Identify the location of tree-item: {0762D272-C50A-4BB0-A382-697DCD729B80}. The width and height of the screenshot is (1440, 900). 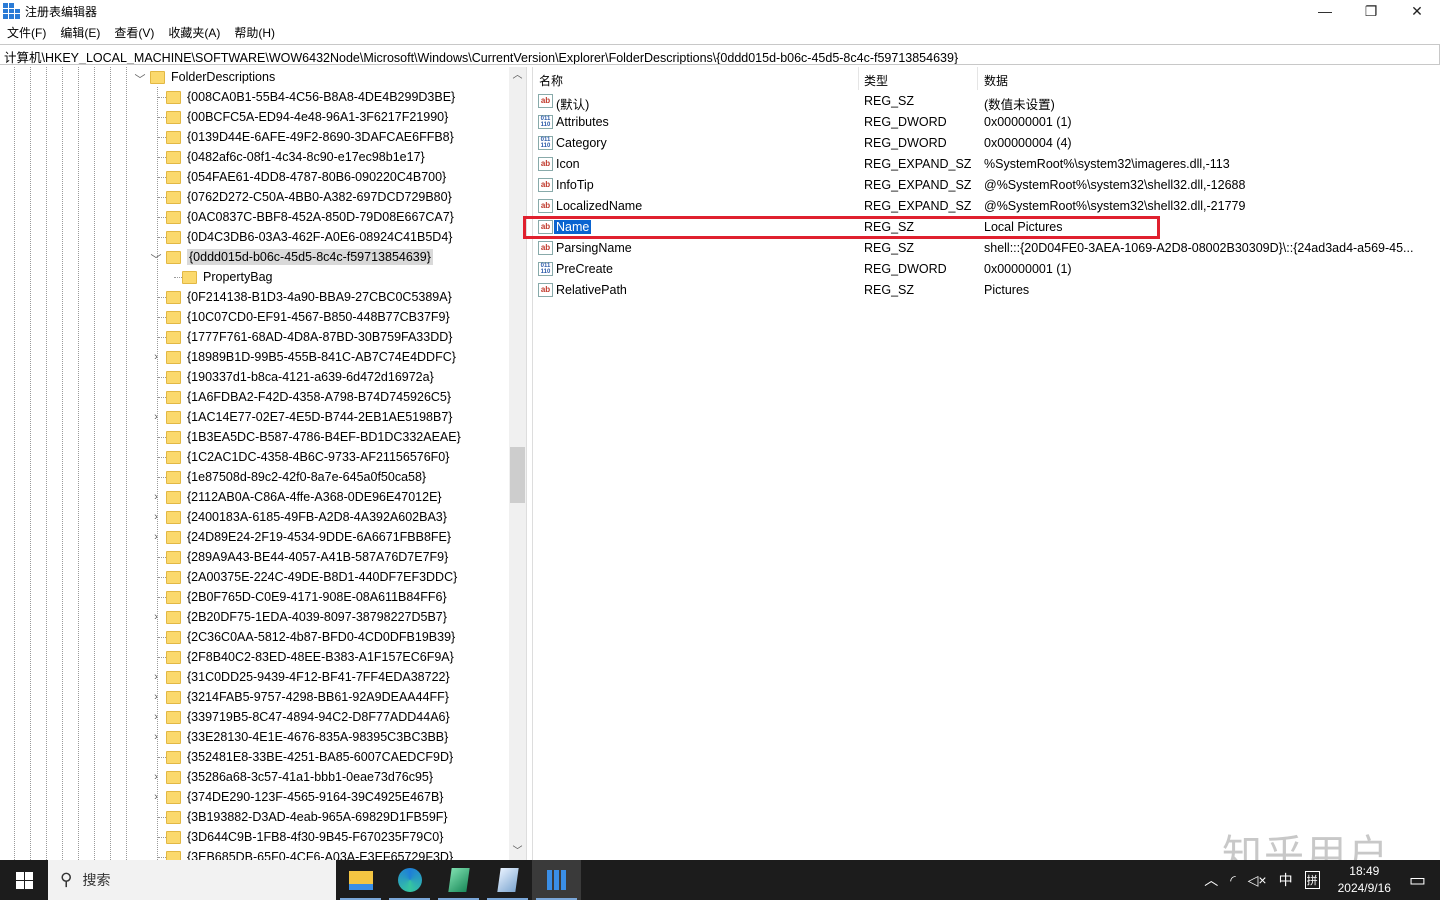
(309, 197).